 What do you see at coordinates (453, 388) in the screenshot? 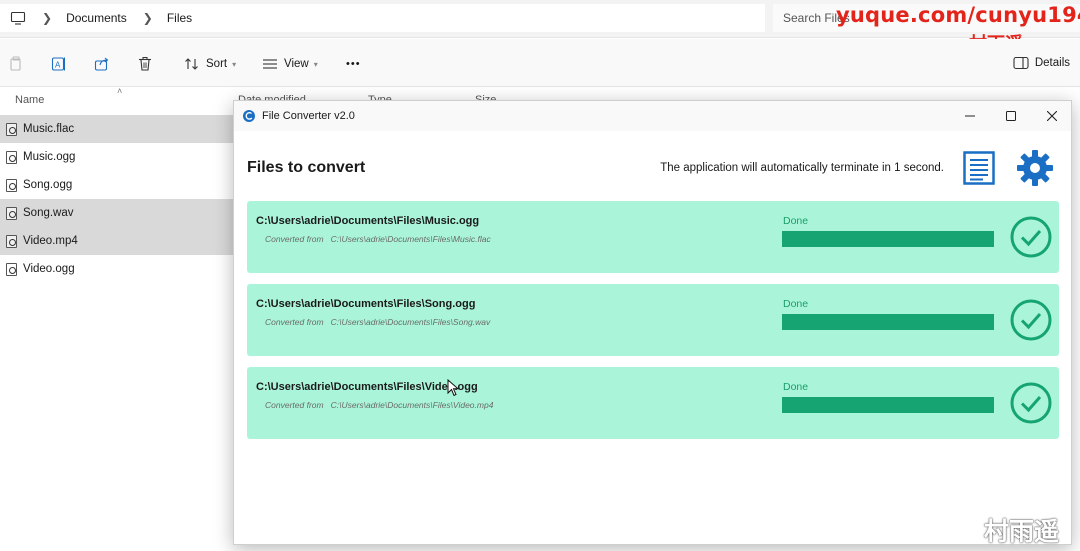
I see `mouse-cursor-icon` at bounding box center [453, 388].